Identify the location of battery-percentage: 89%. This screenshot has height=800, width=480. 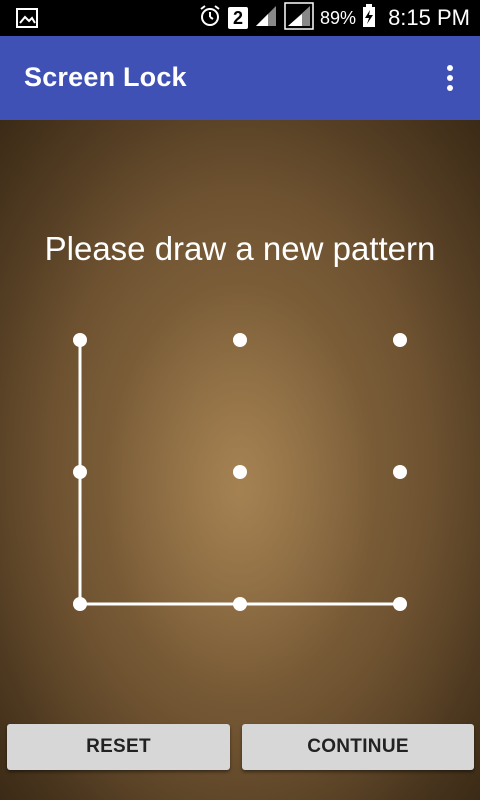
(338, 17).